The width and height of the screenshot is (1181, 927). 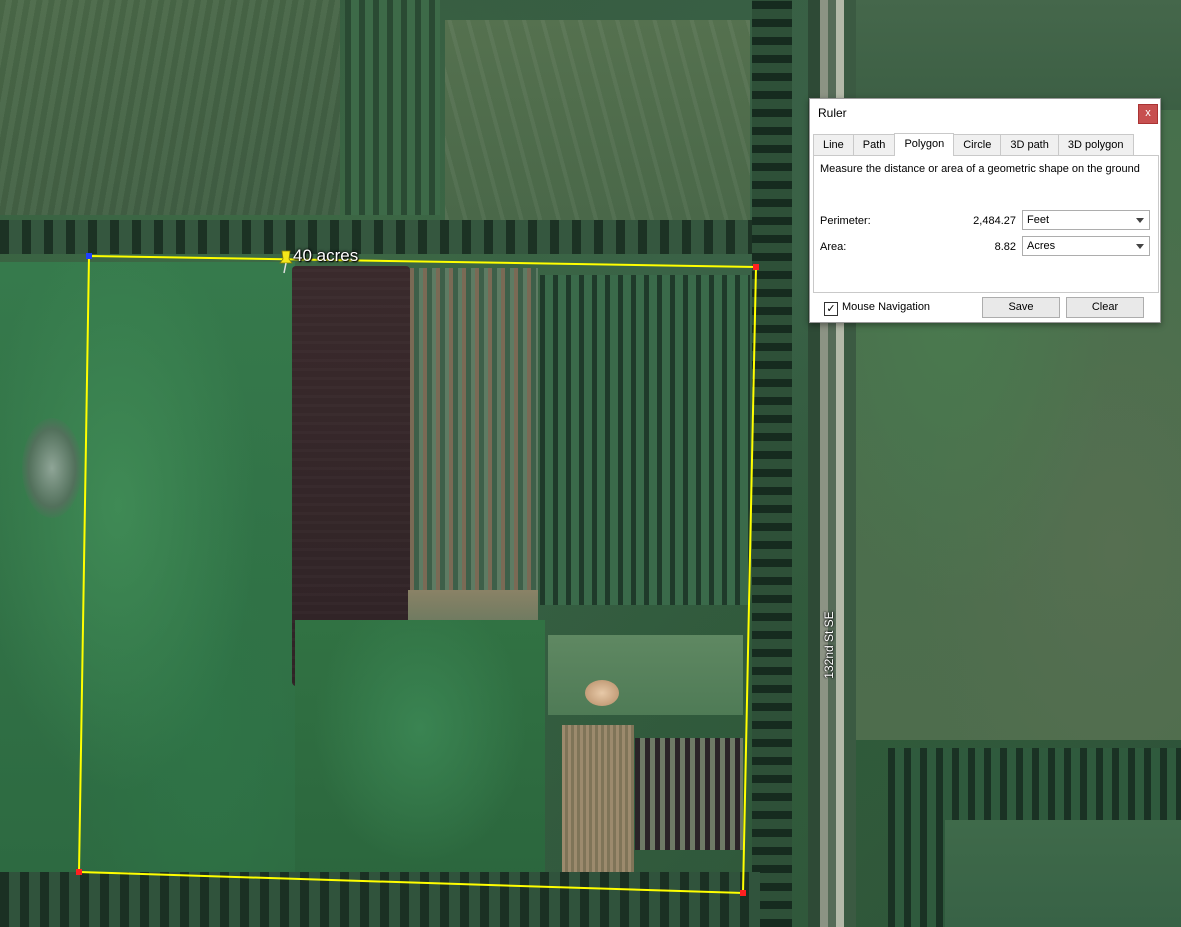 What do you see at coordinates (994, 221) in the screenshot?
I see `perimeter-value: 2,484.27` at bounding box center [994, 221].